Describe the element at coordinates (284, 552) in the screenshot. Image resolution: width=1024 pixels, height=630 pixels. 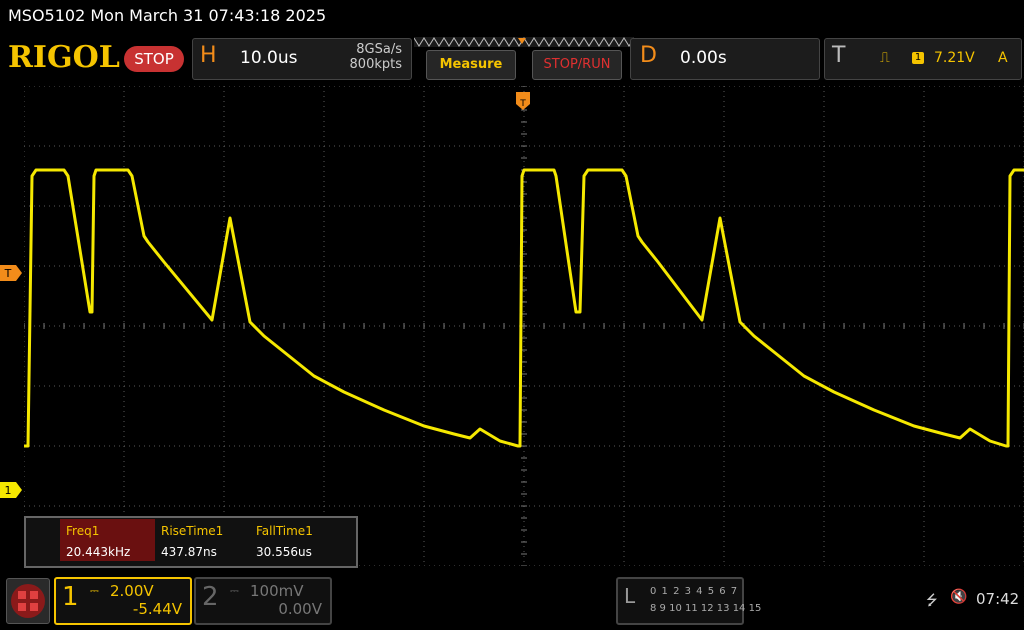
I see `measurement-falltime-value: 30.556us` at that location.